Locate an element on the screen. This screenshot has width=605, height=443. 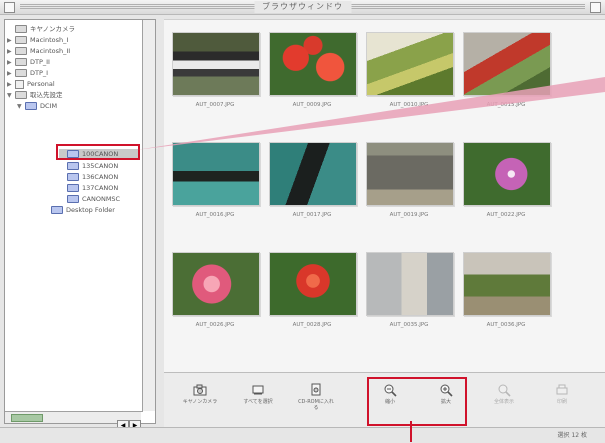
thumbnail-item: AUT_0016.JPG is located at coordinates (215, 183).